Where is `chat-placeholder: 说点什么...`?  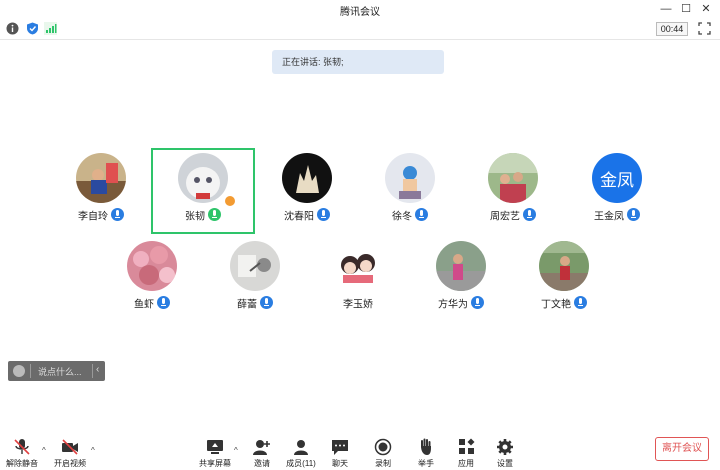 chat-placeholder: 说点什么... is located at coordinates (60, 372).